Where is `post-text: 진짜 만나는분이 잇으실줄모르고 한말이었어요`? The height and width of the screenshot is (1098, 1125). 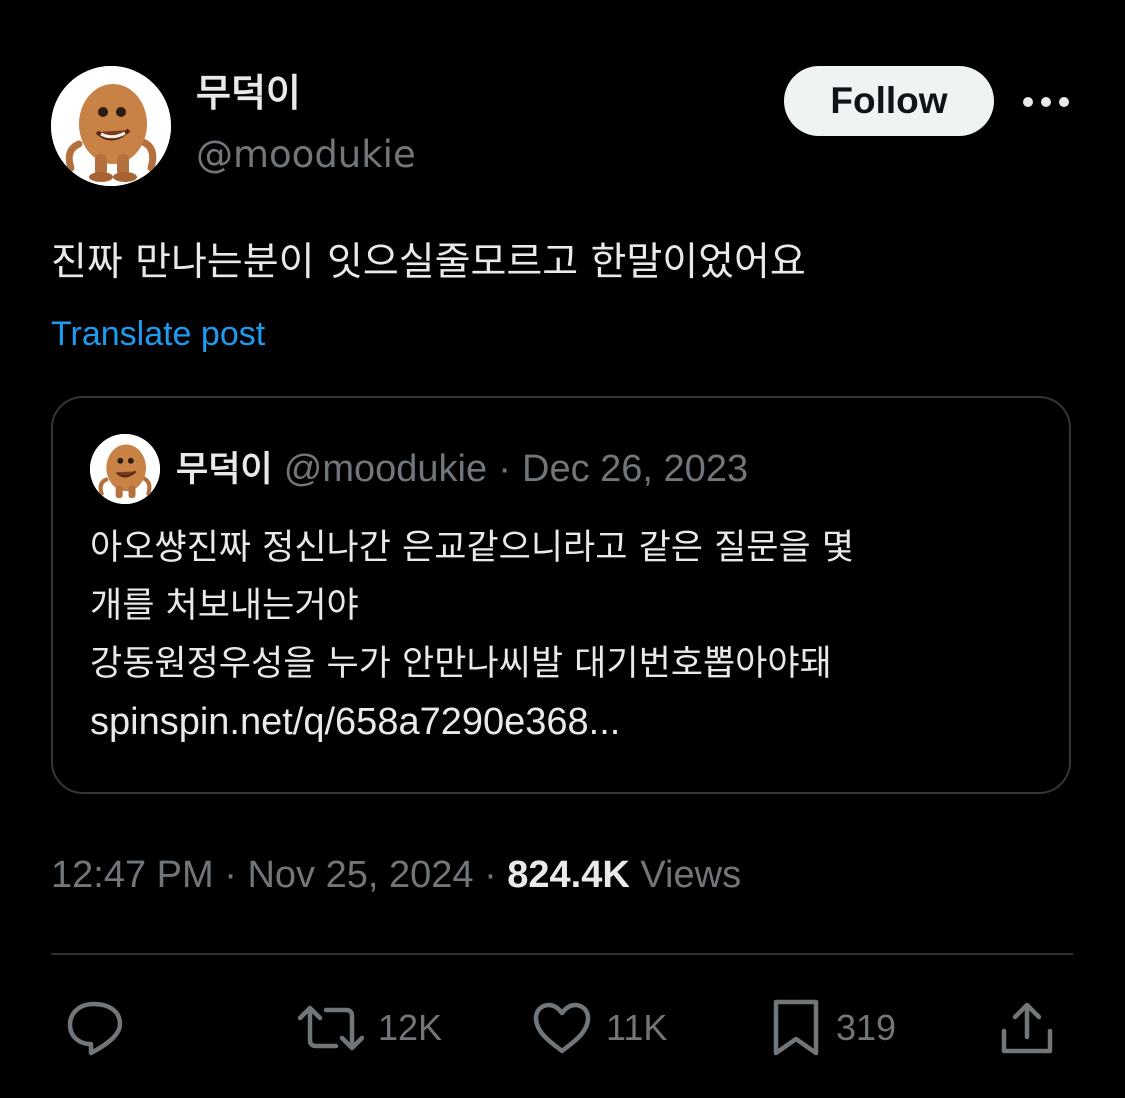
post-text: 진짜 만나는분이 잇으실줄모르고 한말이었어요 is located at coordinates (428, 262).